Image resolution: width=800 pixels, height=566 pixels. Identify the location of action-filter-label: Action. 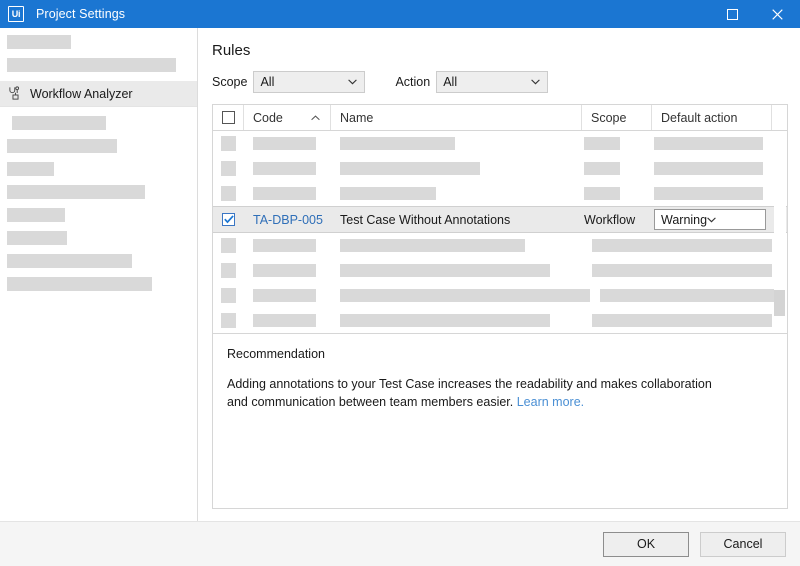
(413, 82).